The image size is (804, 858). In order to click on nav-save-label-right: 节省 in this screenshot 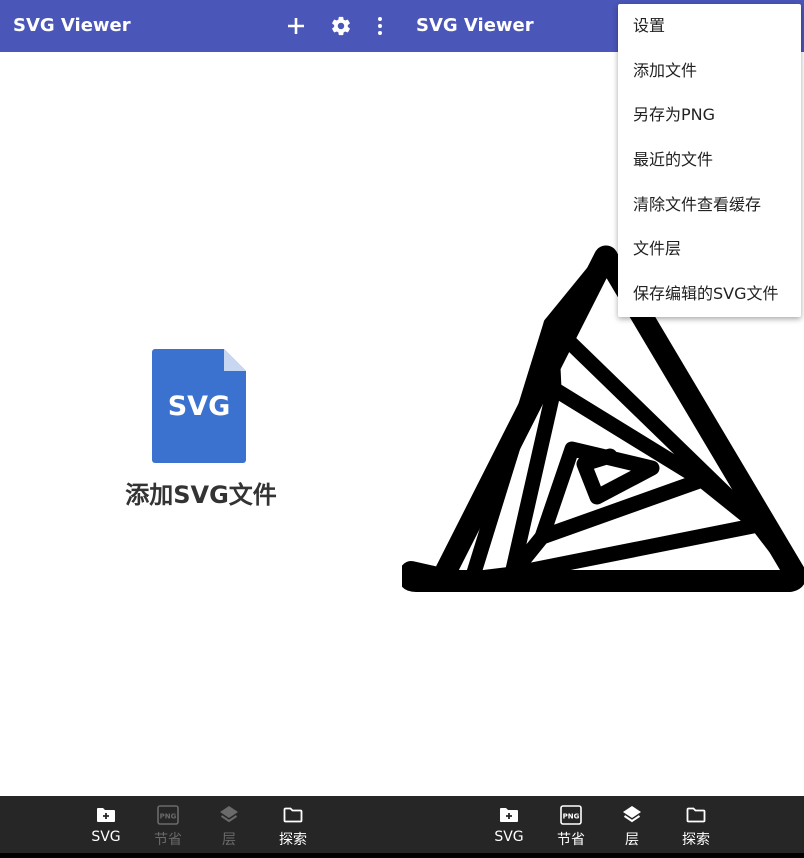, I will do `click(571, 840)`.